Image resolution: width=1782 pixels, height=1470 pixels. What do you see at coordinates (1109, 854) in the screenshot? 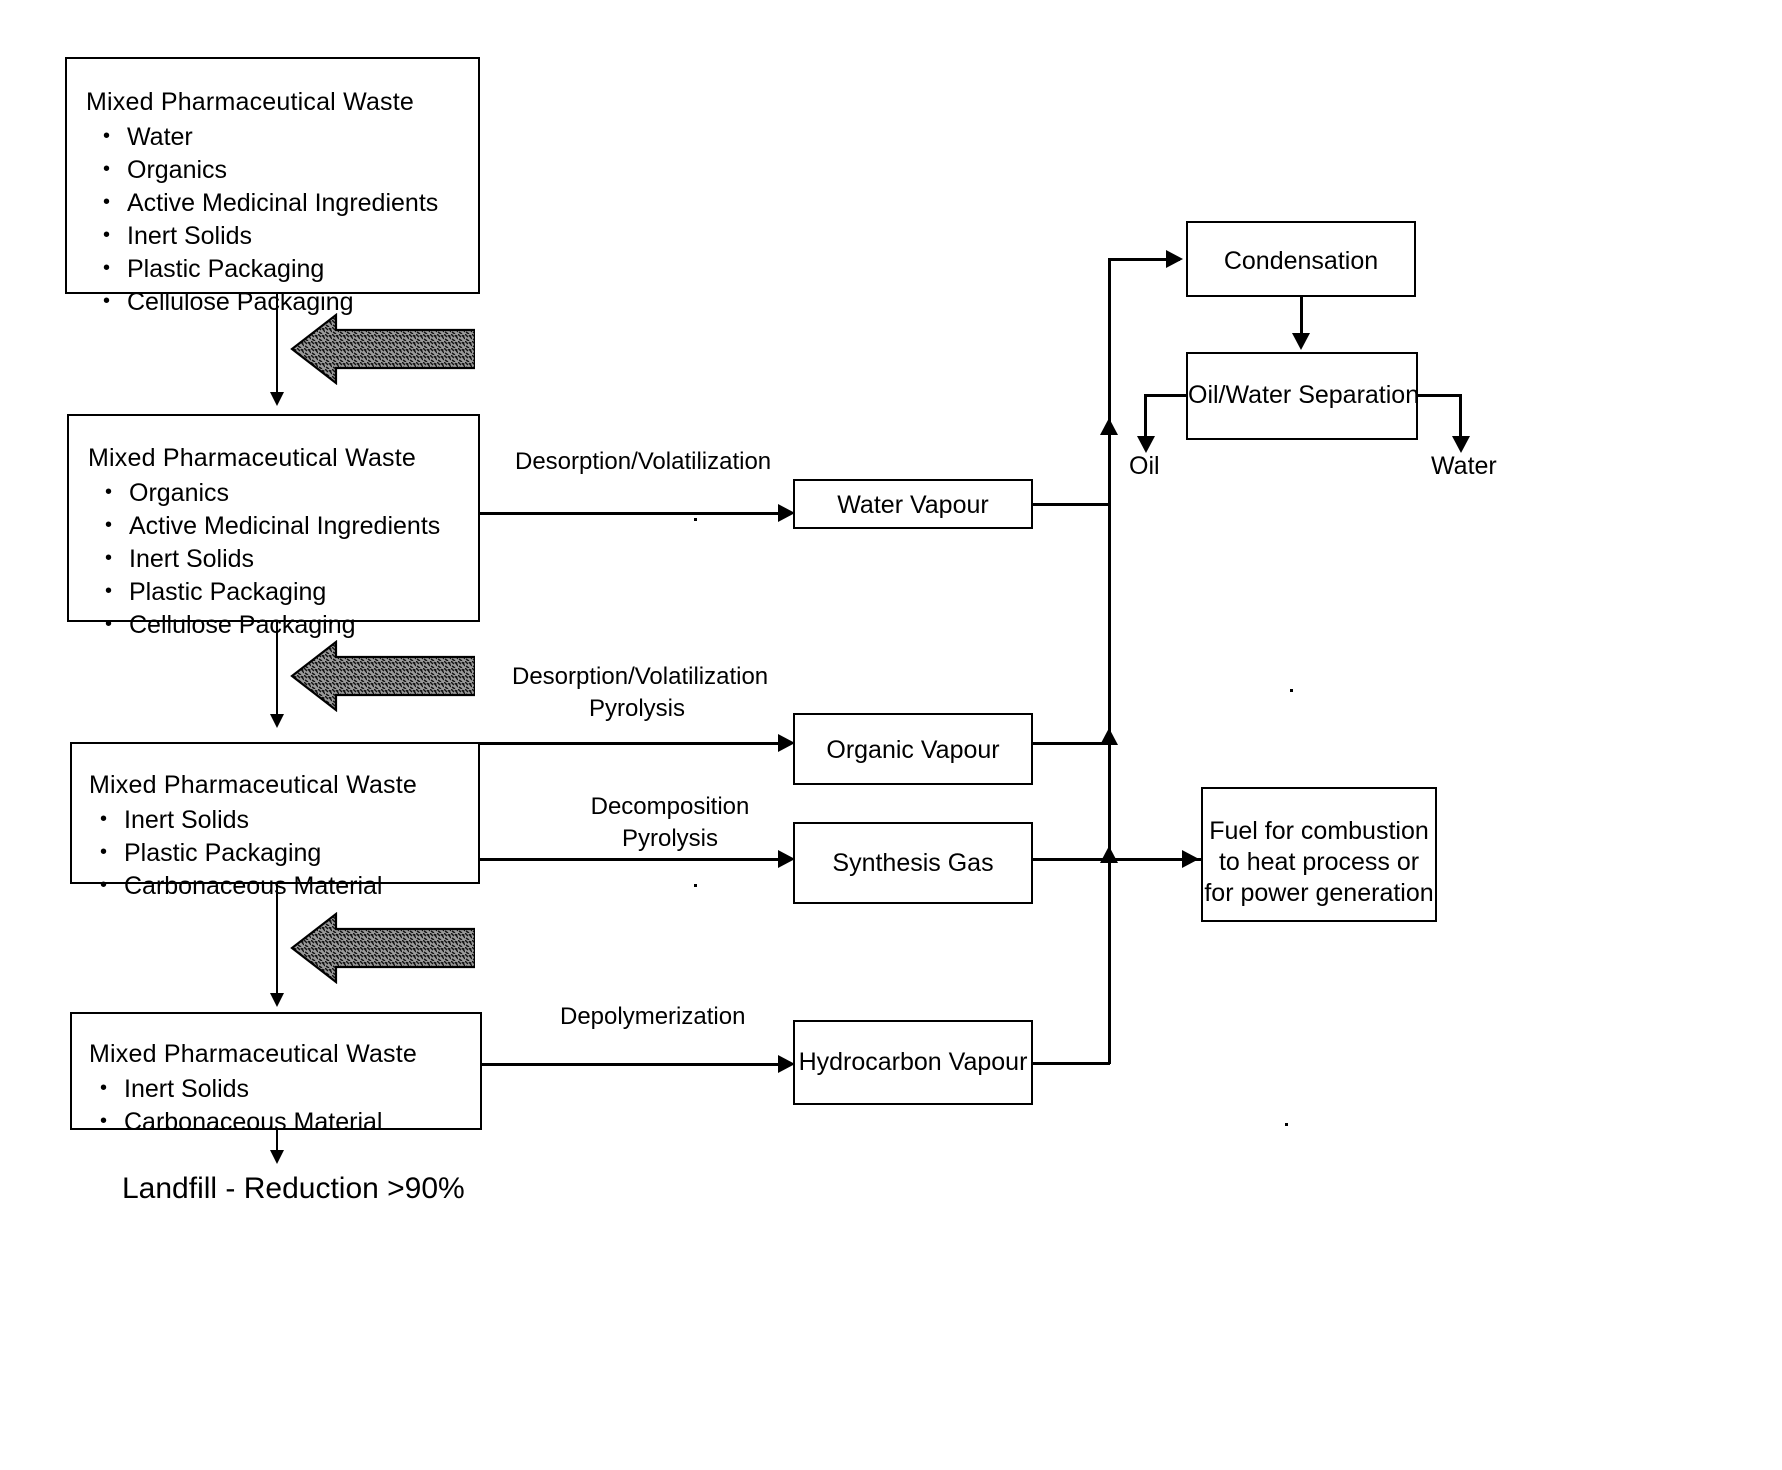
I see `arrowhead-up-riser-synthesisgas` at bounding box center [1109, 854].